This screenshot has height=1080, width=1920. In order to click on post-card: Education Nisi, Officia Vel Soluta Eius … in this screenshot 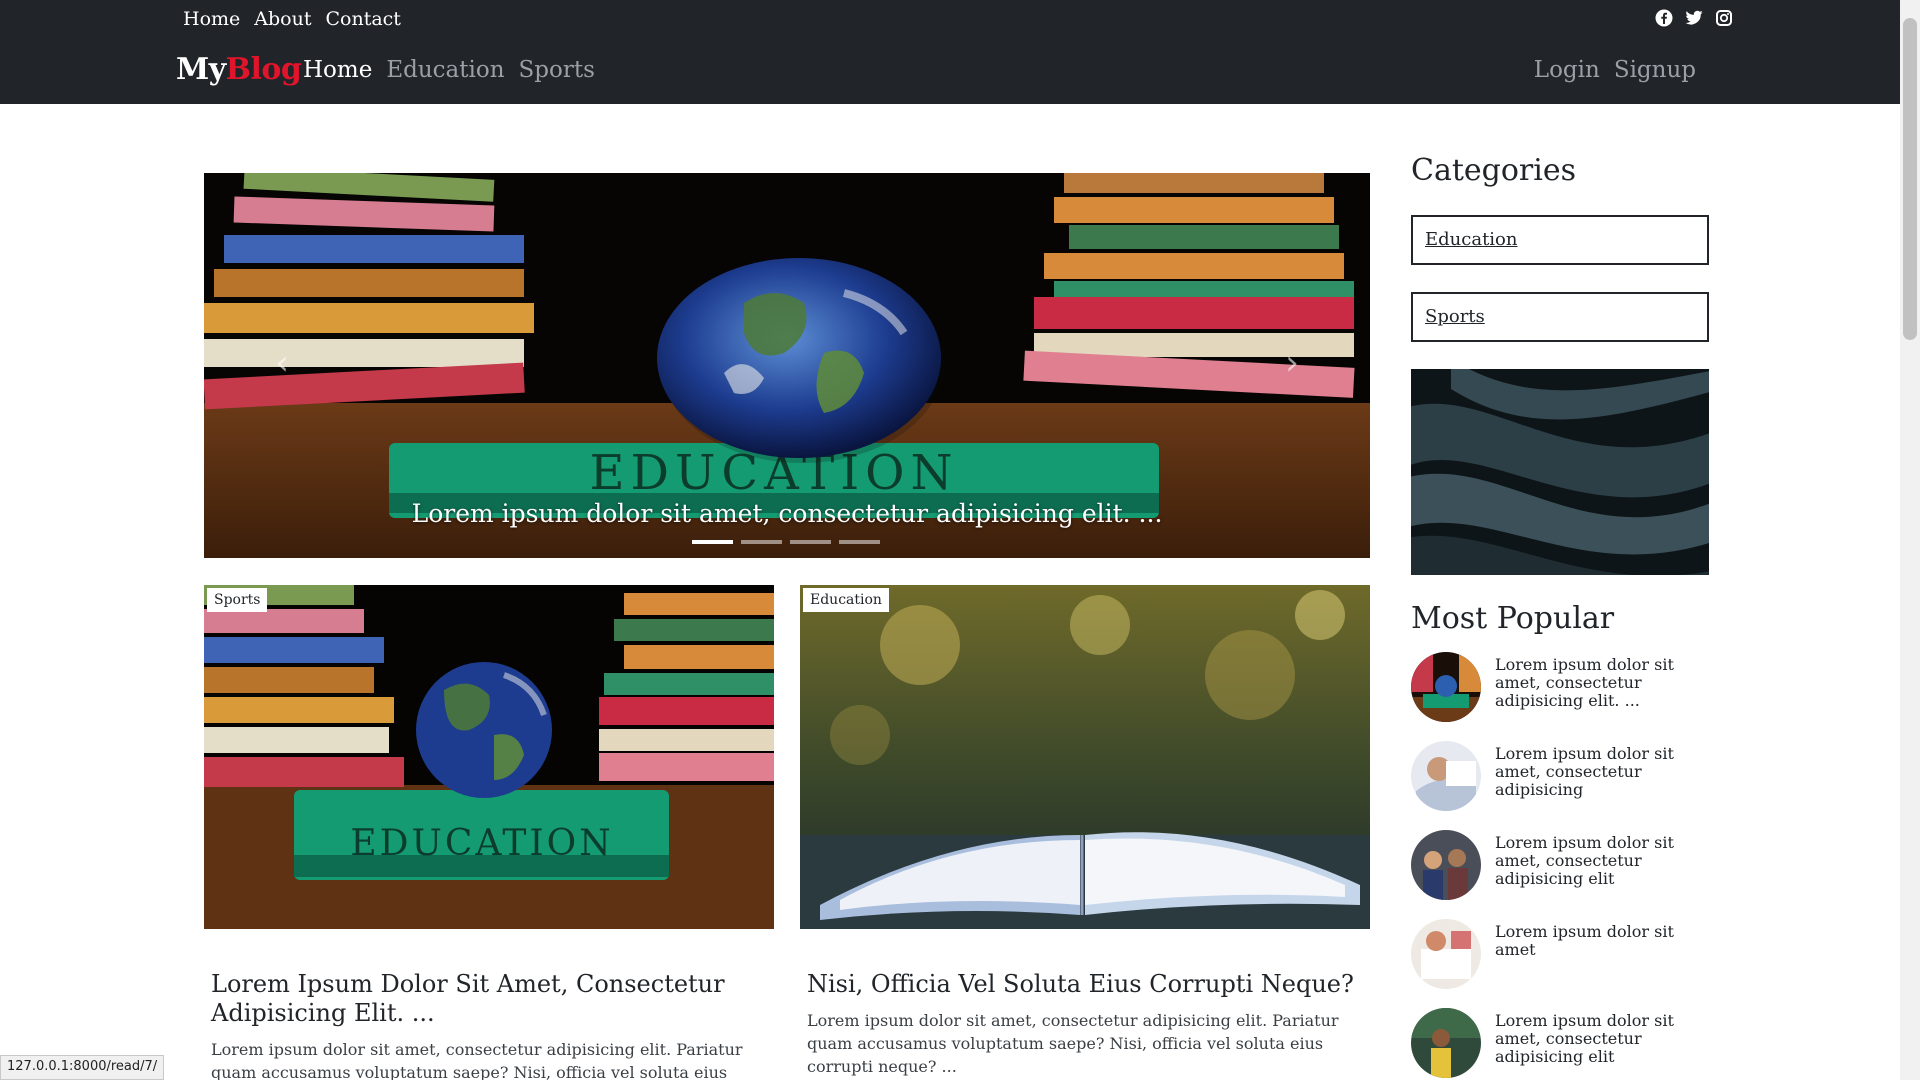, I will do `click(1085, 831)`.